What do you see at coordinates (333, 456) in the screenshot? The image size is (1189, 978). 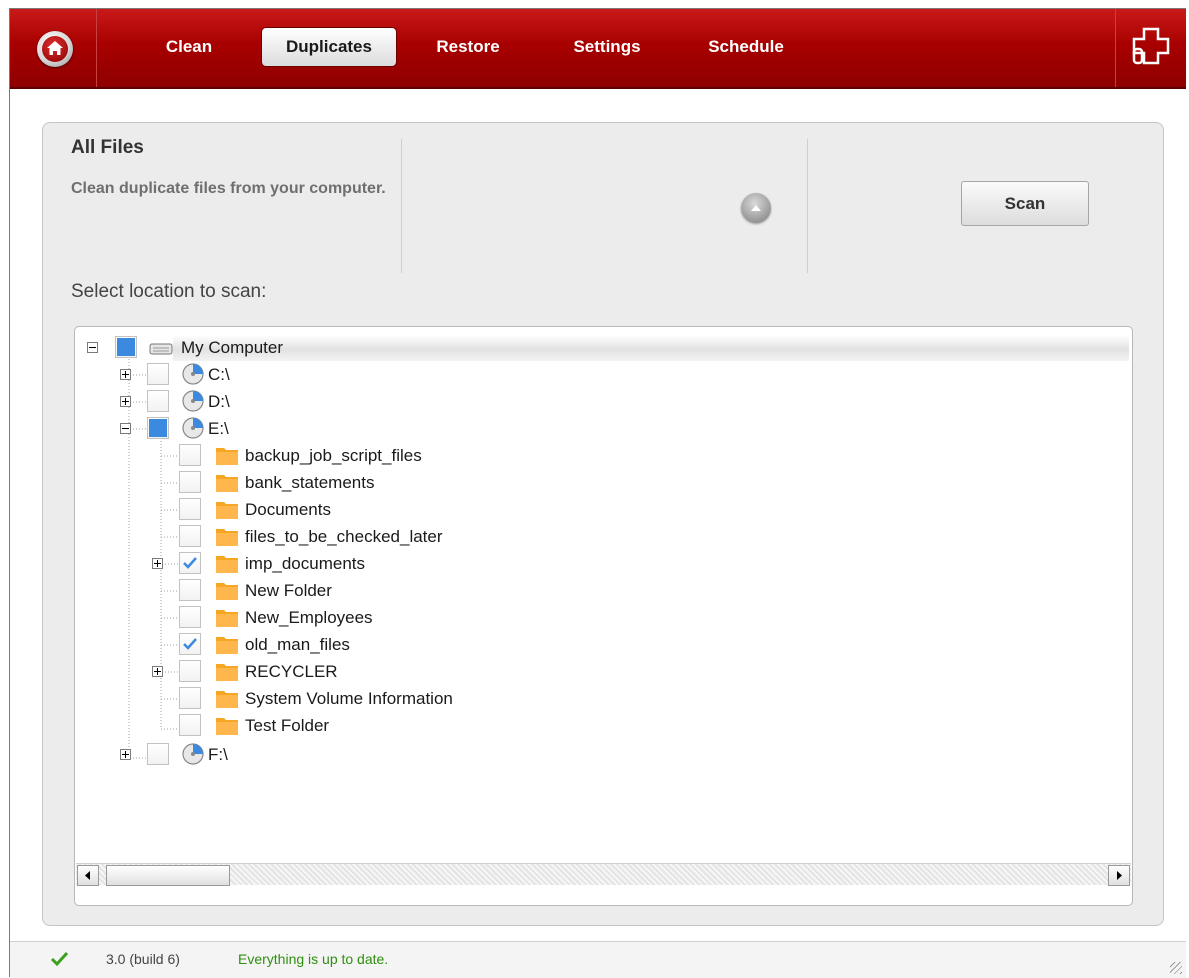 I see `tree-item-label: backup_job_script_files` at bounding box center [333, 456].